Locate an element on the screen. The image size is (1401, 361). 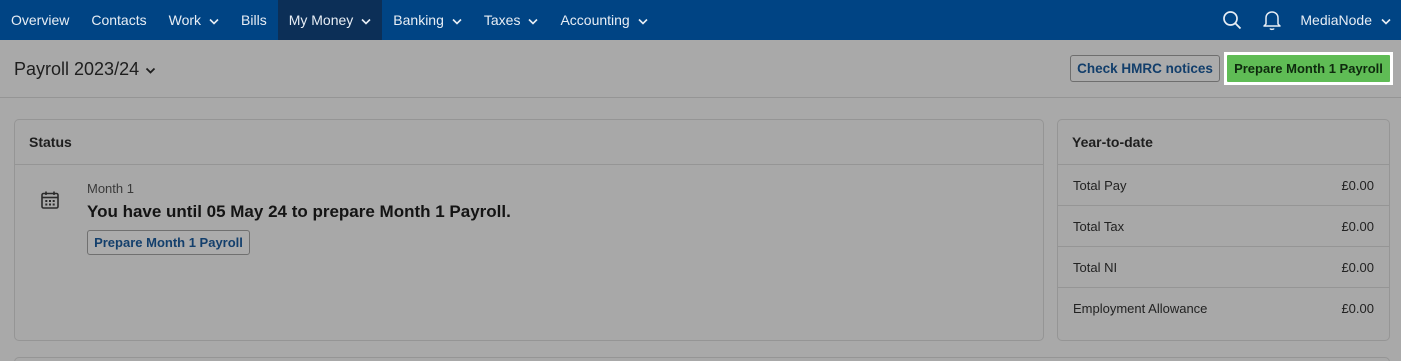
prepare-payroll-secondary-button: Prepare Month 1 Payroll is located at coordinates (168, 242).